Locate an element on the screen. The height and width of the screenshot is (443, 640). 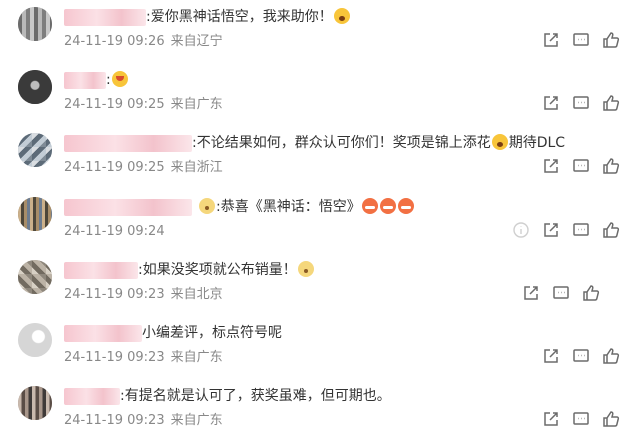
comment-meta: 24-11-19 09:24 is located at coordinates (114, 232).